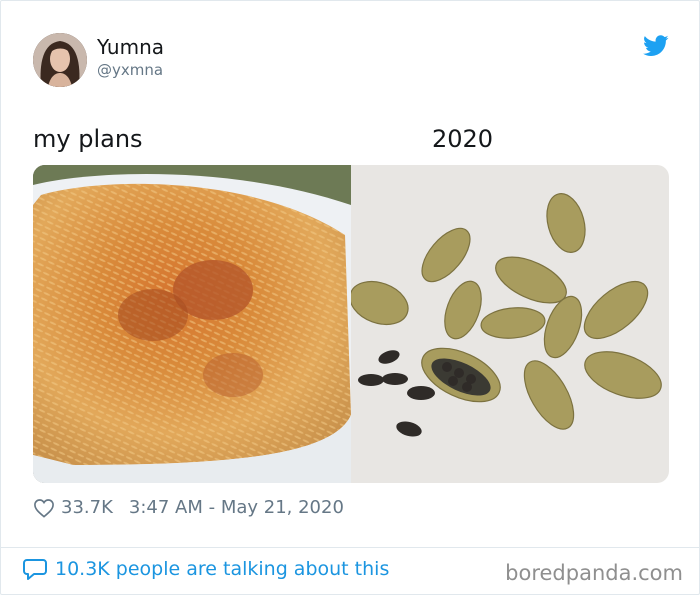 The width and height of the screenshot is (700, 595). What do you see at coordinates (222, 569) in the screenshot?
I see `talking-text: 10.3K people are talking about this` at bounding box center [222, 569].